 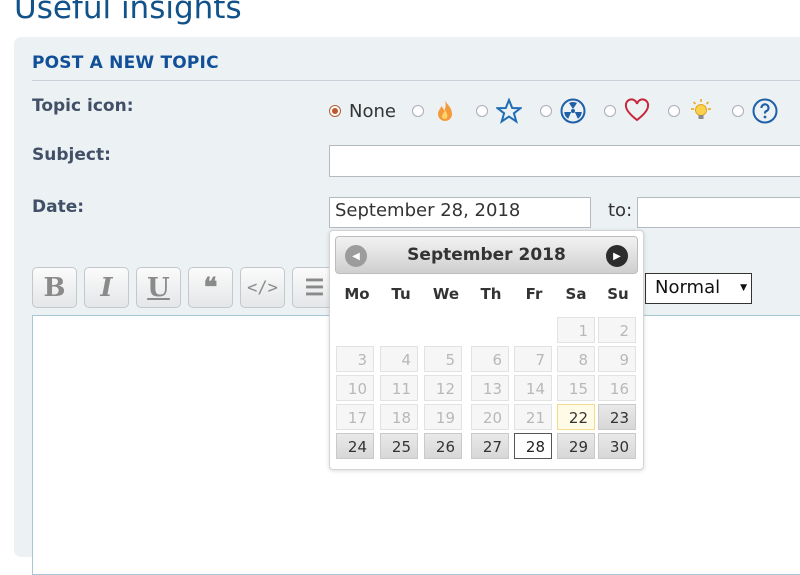 What do you see at coordinates (564, 161) in the screenshot?
I see `subject-input` at bounding box center [564, 161].